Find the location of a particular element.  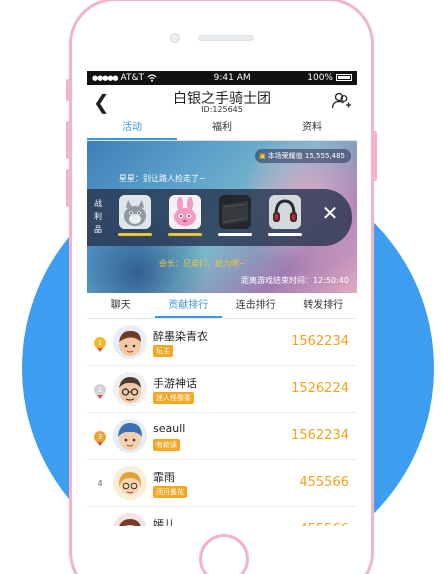

ranking-row: 1 醉墨染青衣 坛主 1562234 is located at coordinates (222, 342).